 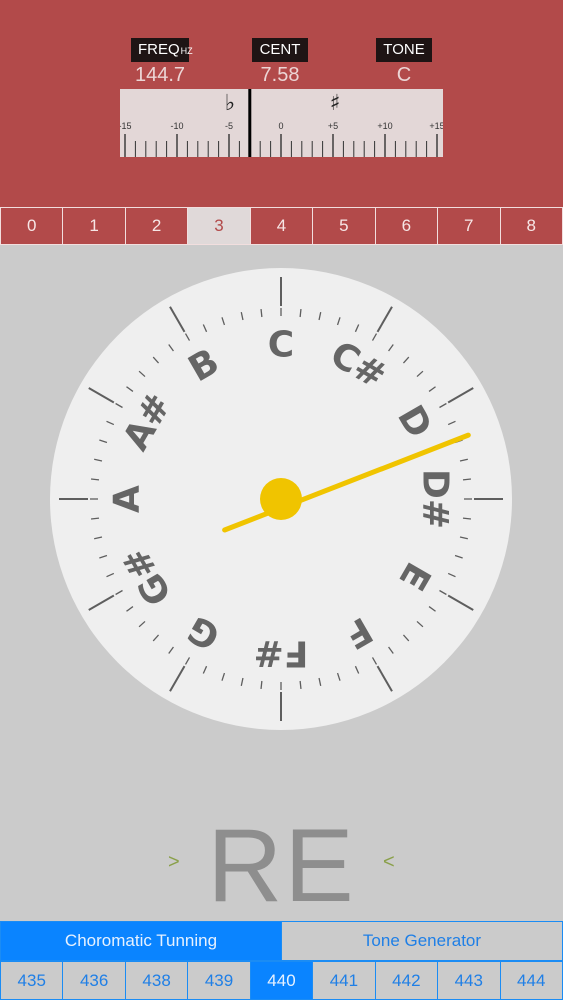 I want to click on cent-tick-label: +15, so click(x=436, y=126).